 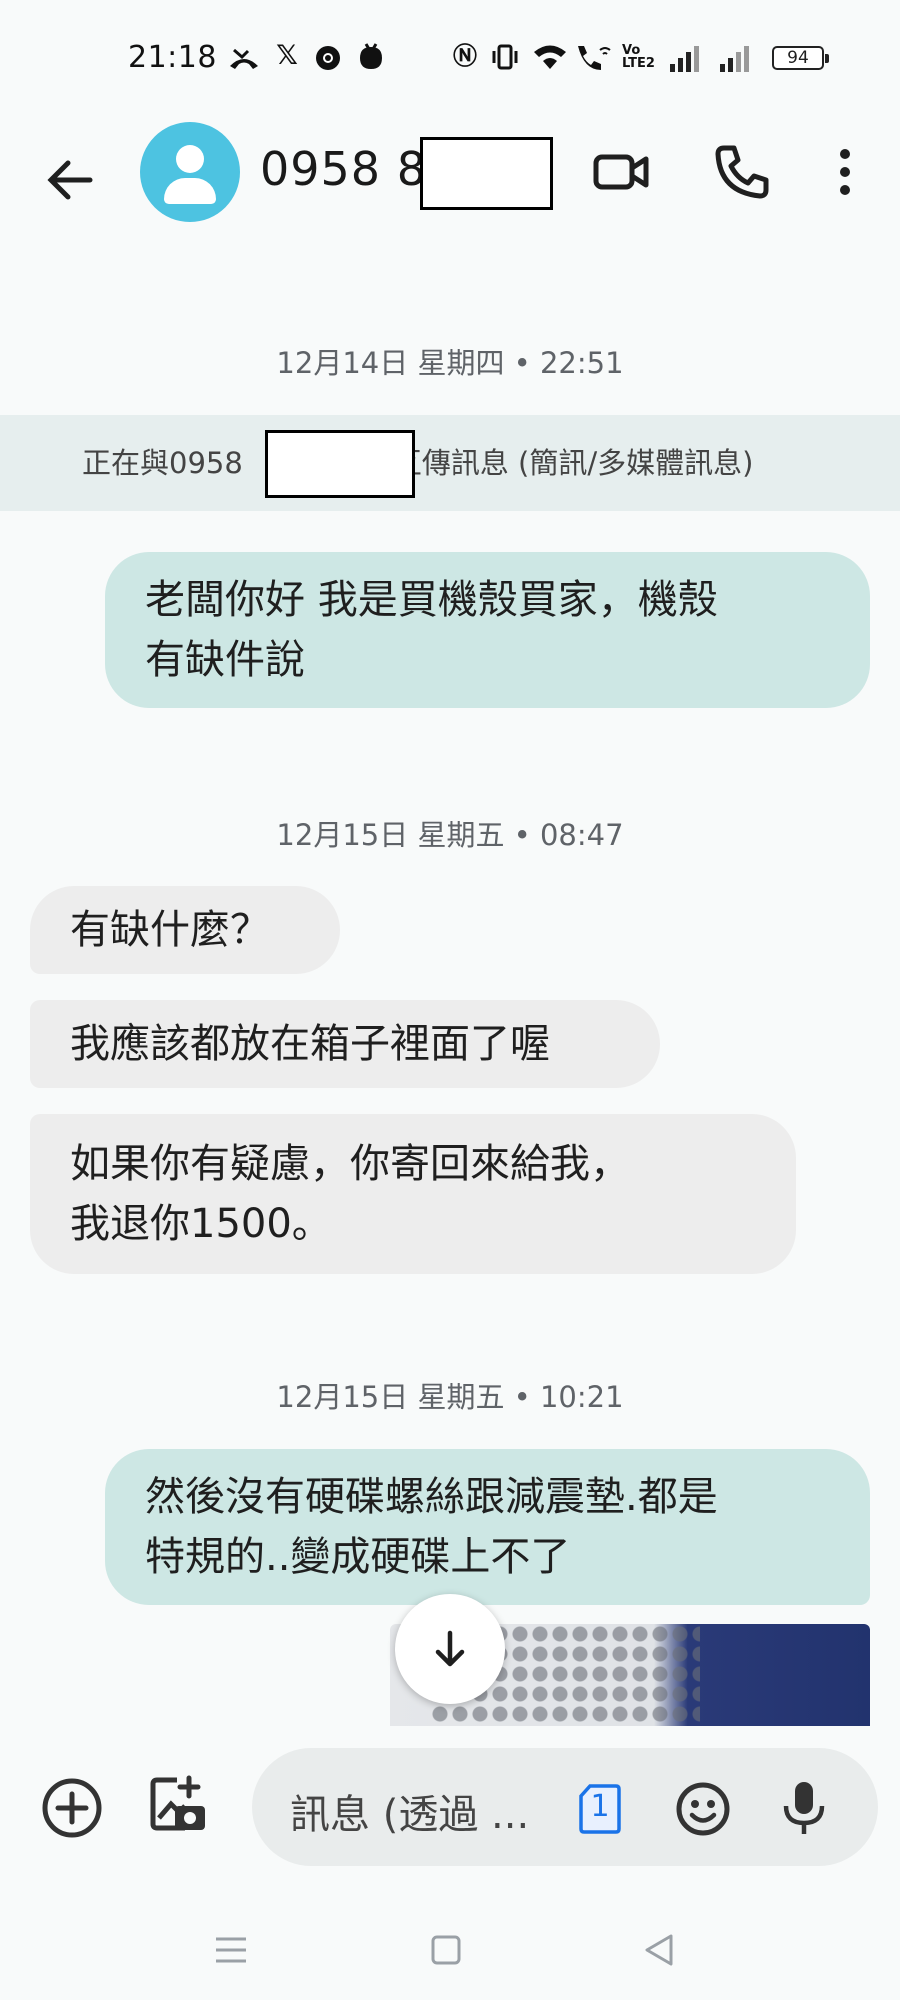 What do you see at coordinates (190, 159) in the screenshot?
I see `person-icon` at bounding box center [190, 159].